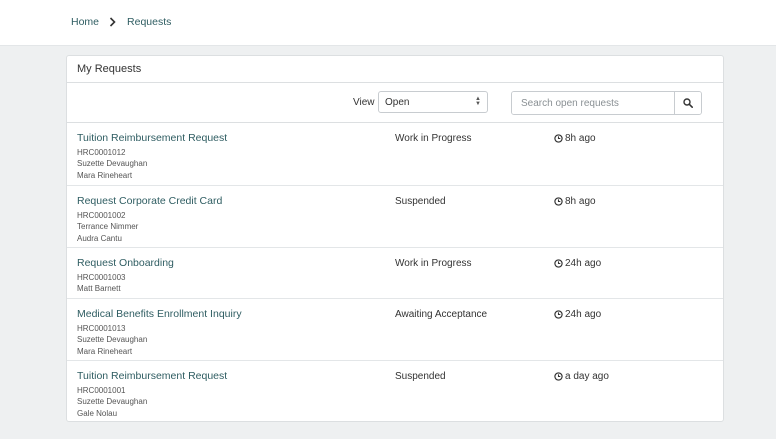  What do you see at coordinates (433, 102) in the screenshot?
I see `view-select: Open ▲ ▼` at bounding box center [433, 102].